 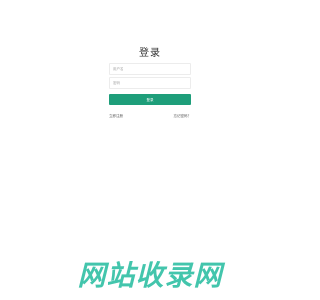 I want to click on password-input, so click(x=150, y=83).